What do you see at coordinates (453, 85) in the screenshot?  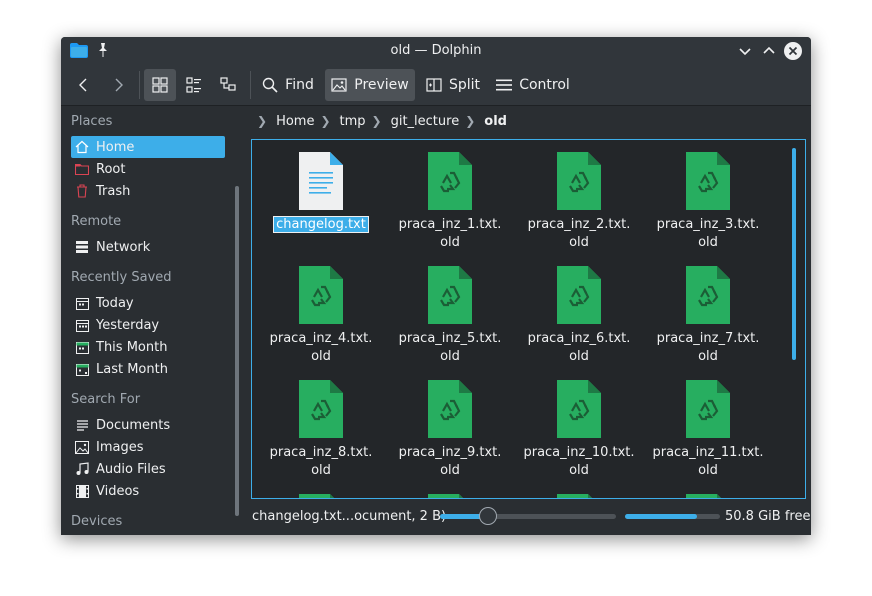 I see `split-button: Split` at bounding box center [453, 85].